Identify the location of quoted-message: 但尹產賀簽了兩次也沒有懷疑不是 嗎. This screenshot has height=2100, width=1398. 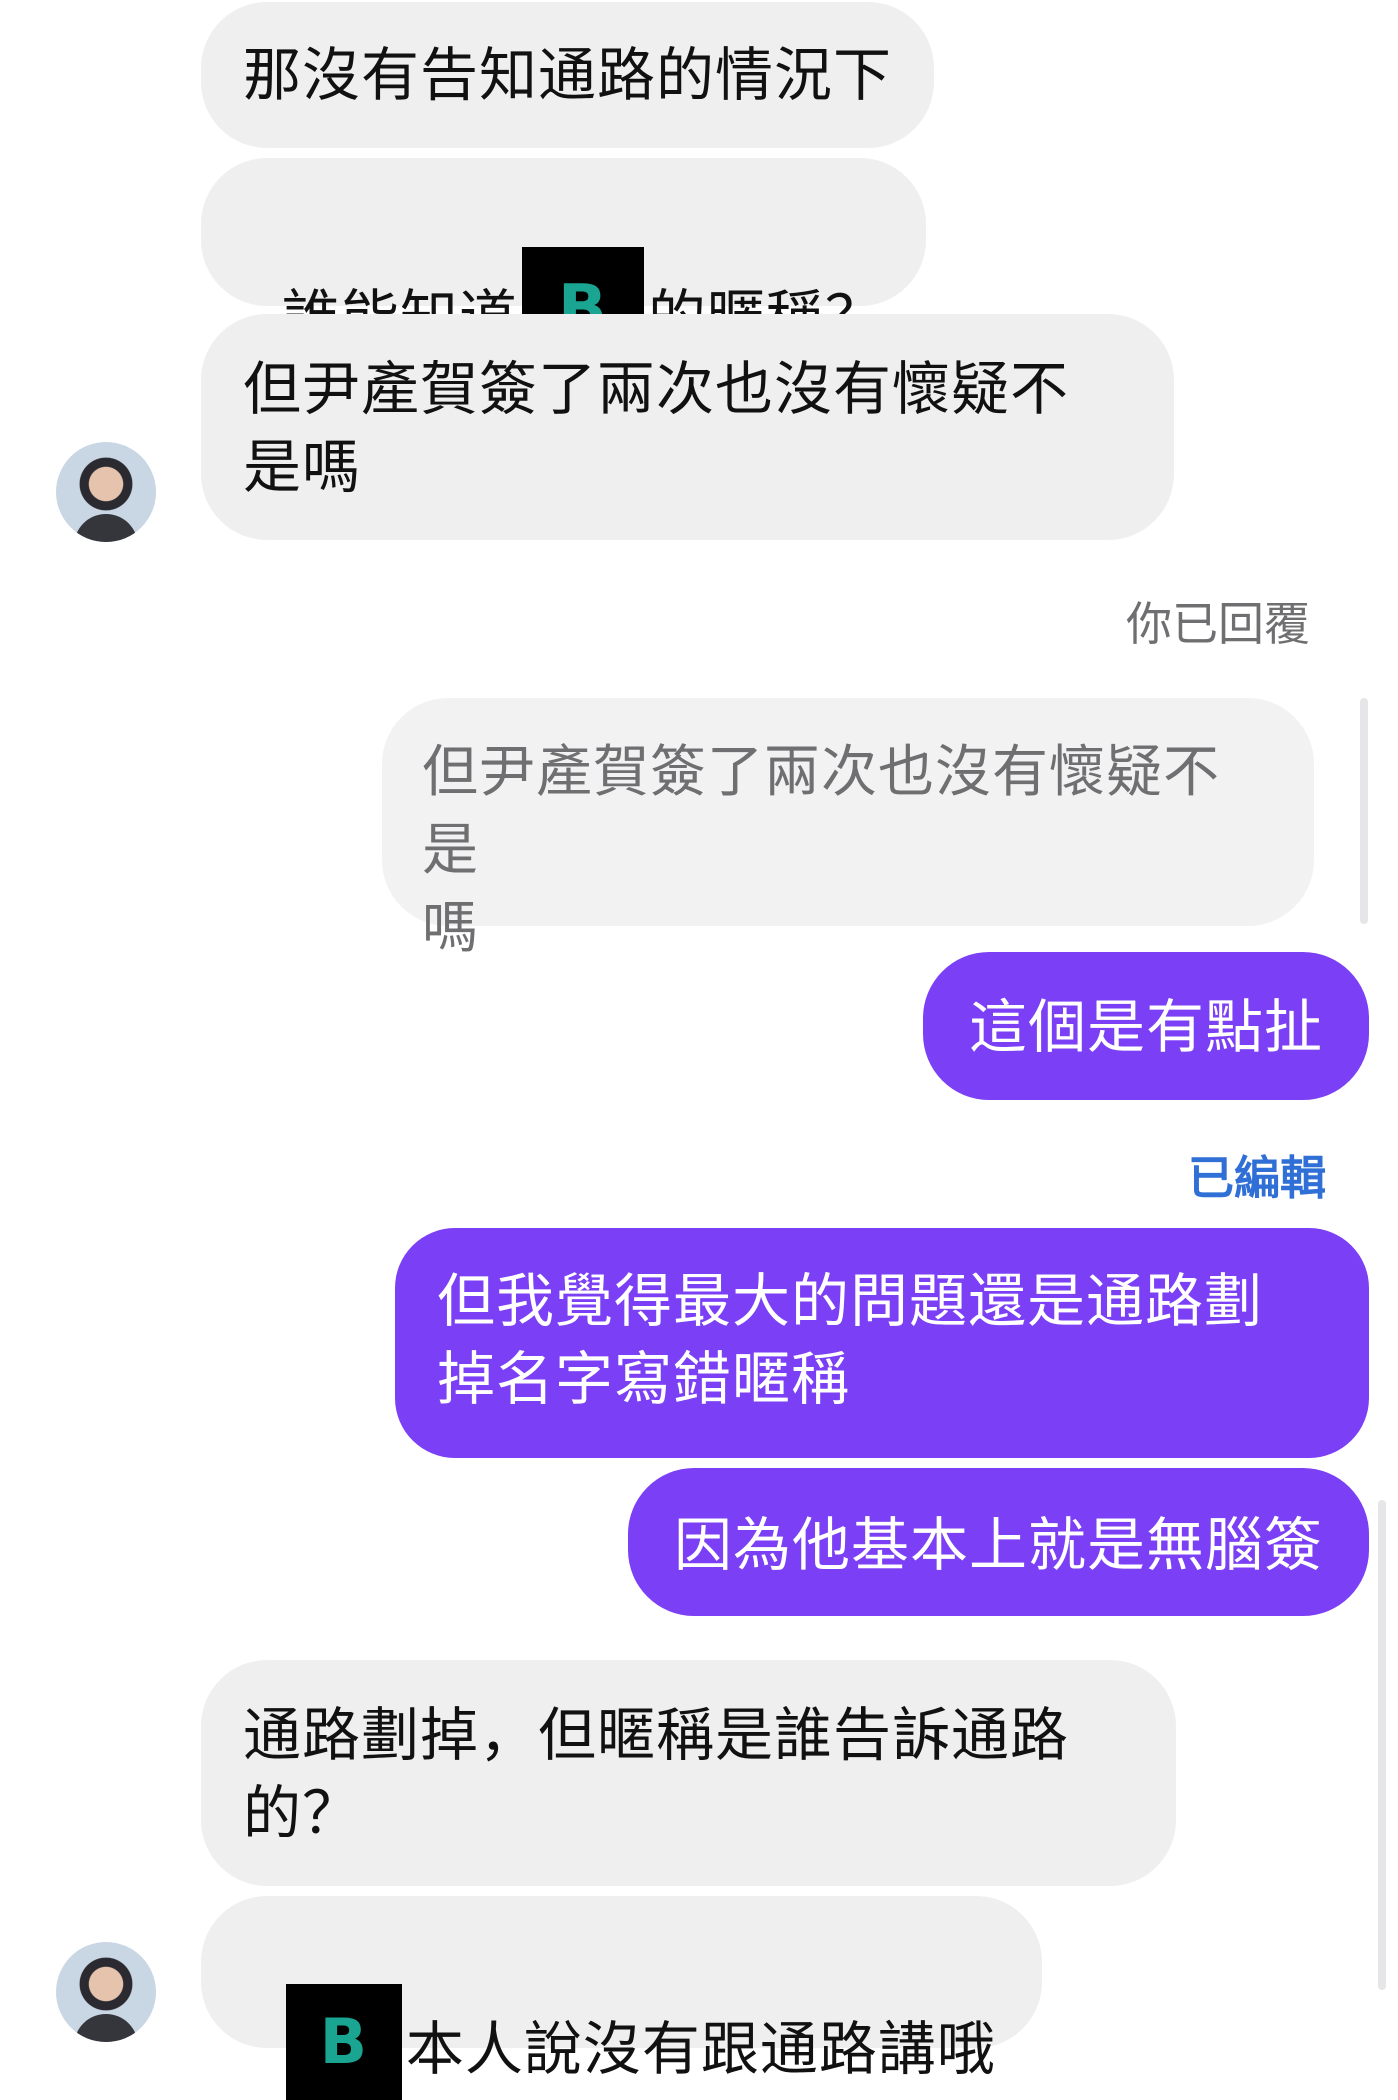
(848, 829).